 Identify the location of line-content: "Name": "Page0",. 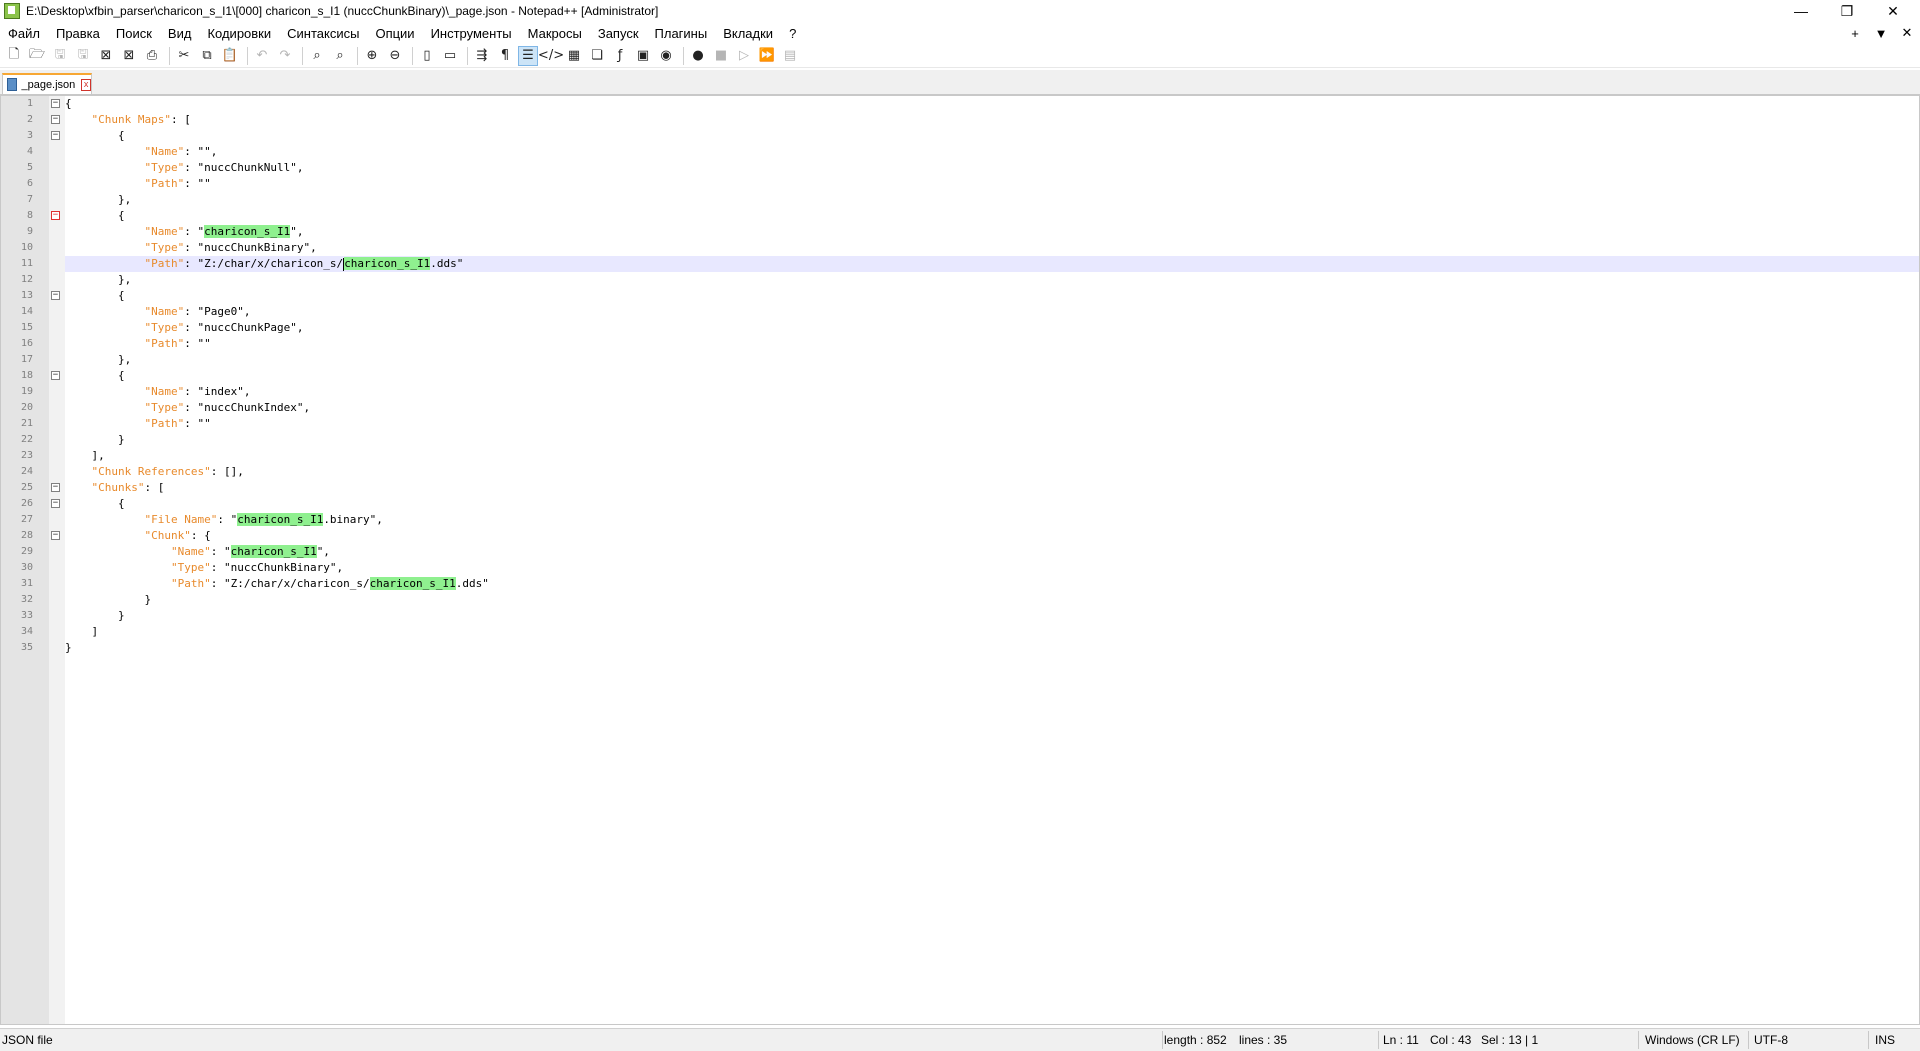
(992, 312).